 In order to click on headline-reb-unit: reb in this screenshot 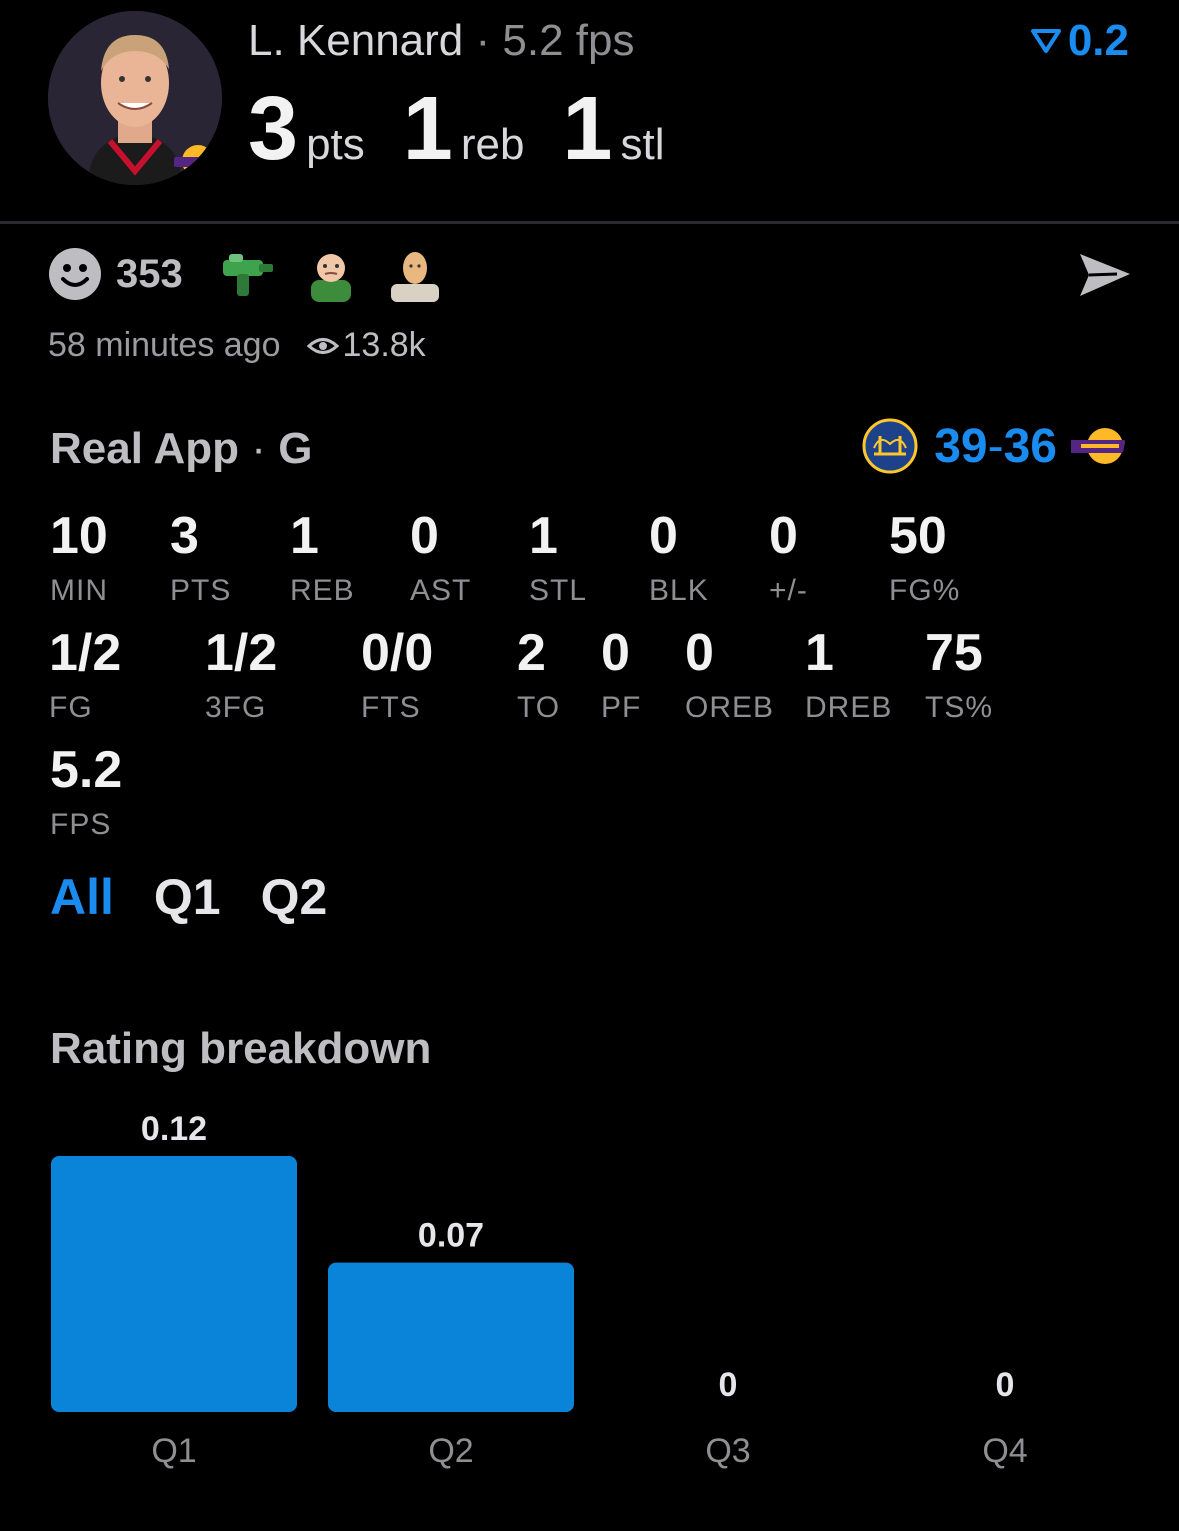, I will do `click(492, 144)`.